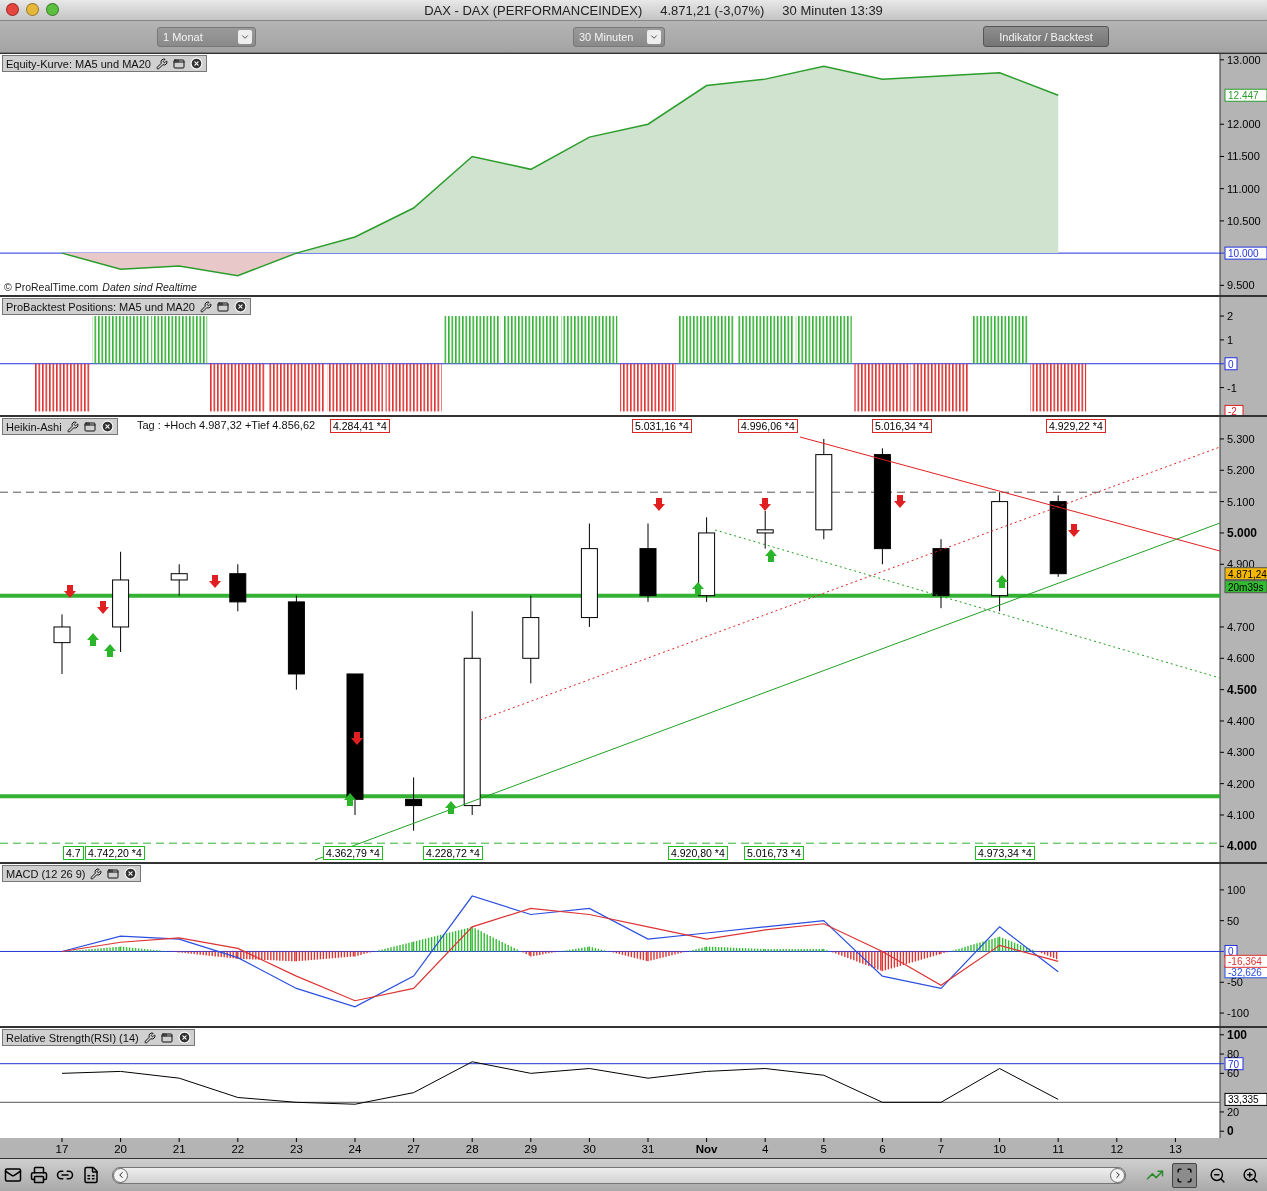 This screenshot has height=1191, width=1267. What do you see at coordinates (46, 873) in the screenshot?
I see `panel-title: MACD (12 26 9)` at bounding box center [46, 873].